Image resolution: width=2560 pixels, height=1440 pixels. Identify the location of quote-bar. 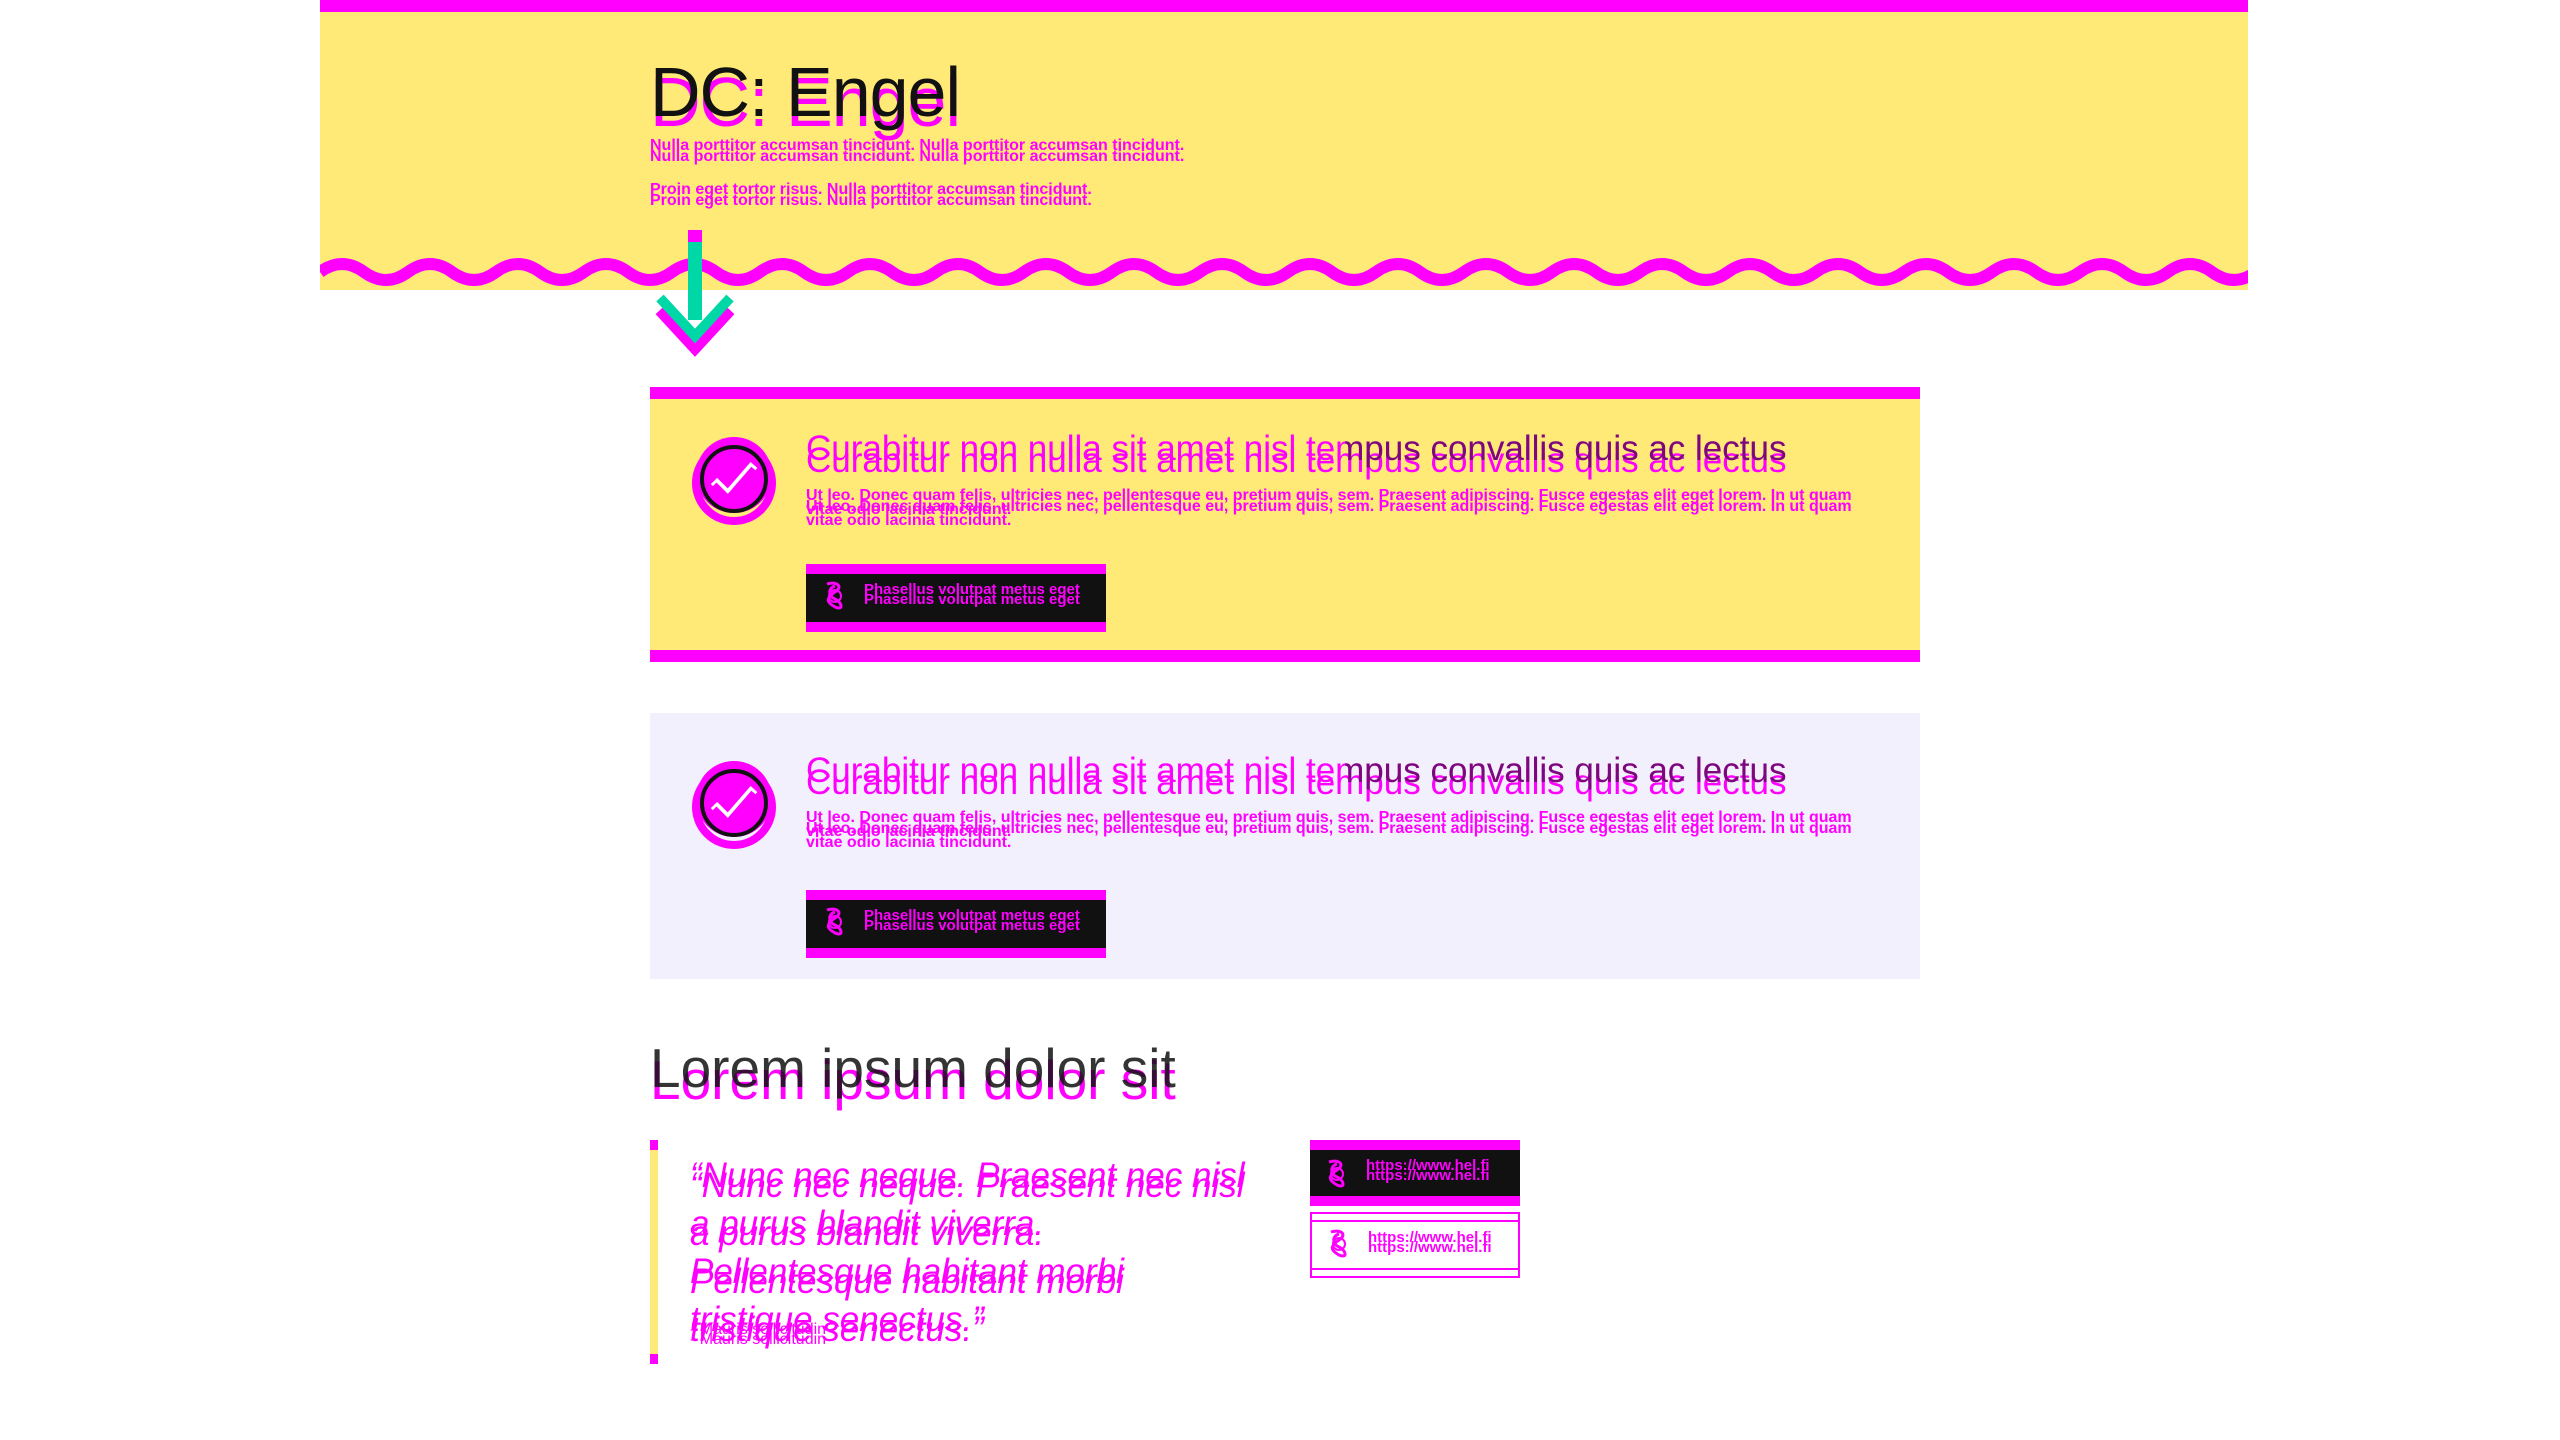
(654, 1252).